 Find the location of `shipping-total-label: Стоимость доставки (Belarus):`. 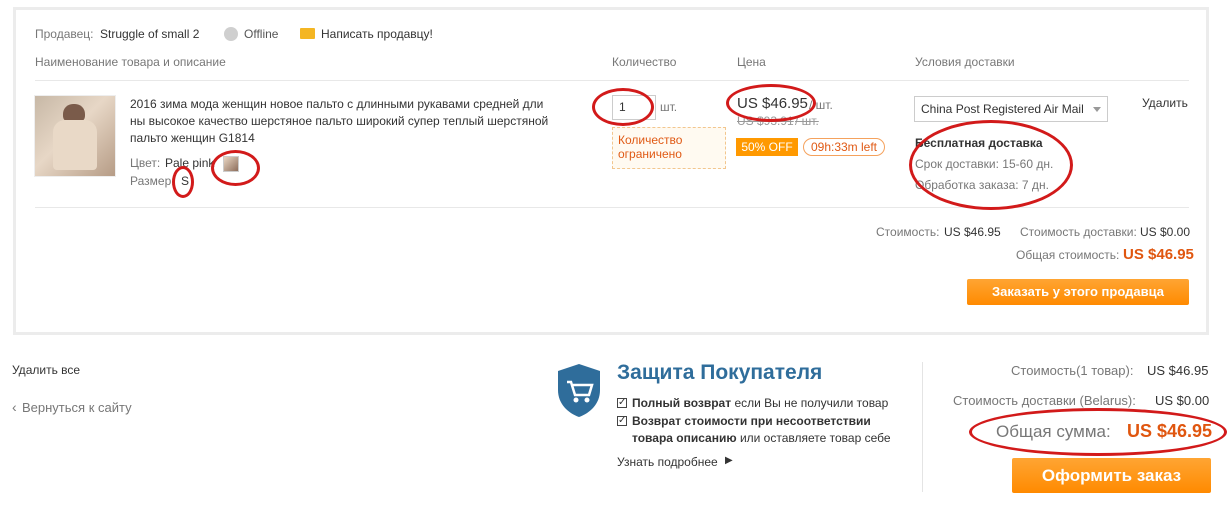

shipping-total-label: Стоимость доставки (Belarus): is located at coordinates (1044, 400).